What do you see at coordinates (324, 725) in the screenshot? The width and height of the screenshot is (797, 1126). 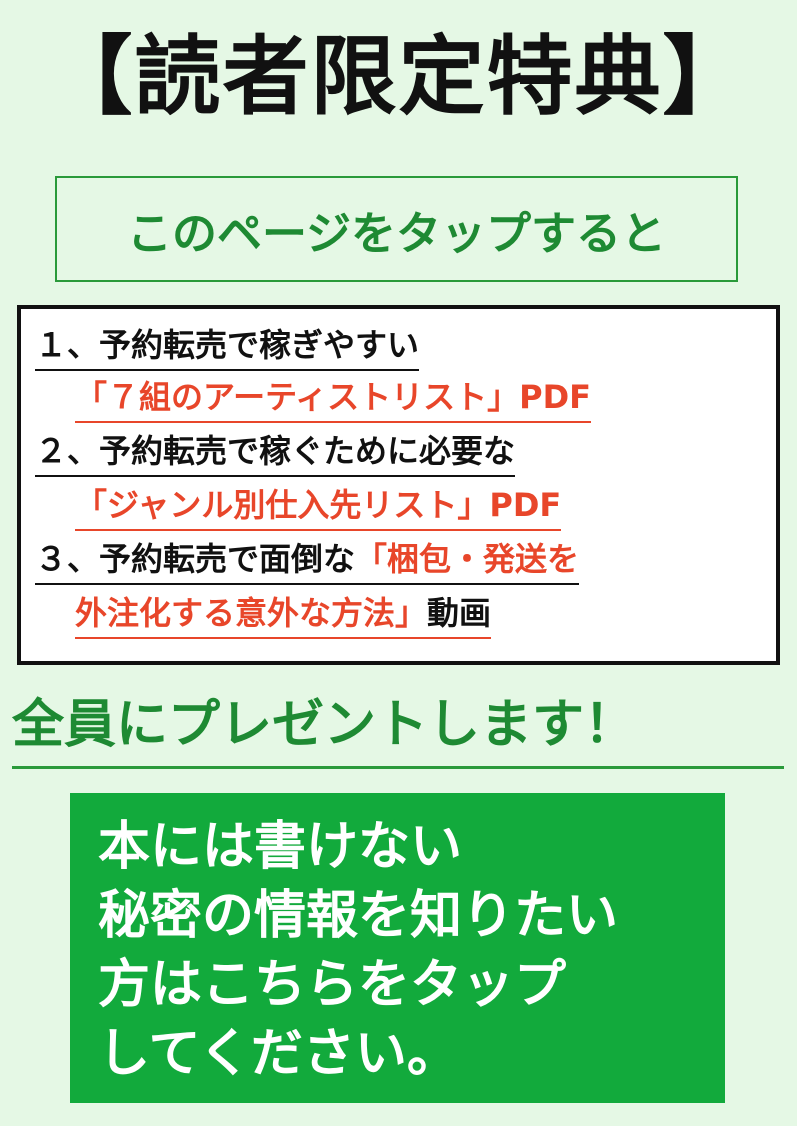 I see `present-heading: 全員にプレゼントします！` at bounding box center [324, 725].